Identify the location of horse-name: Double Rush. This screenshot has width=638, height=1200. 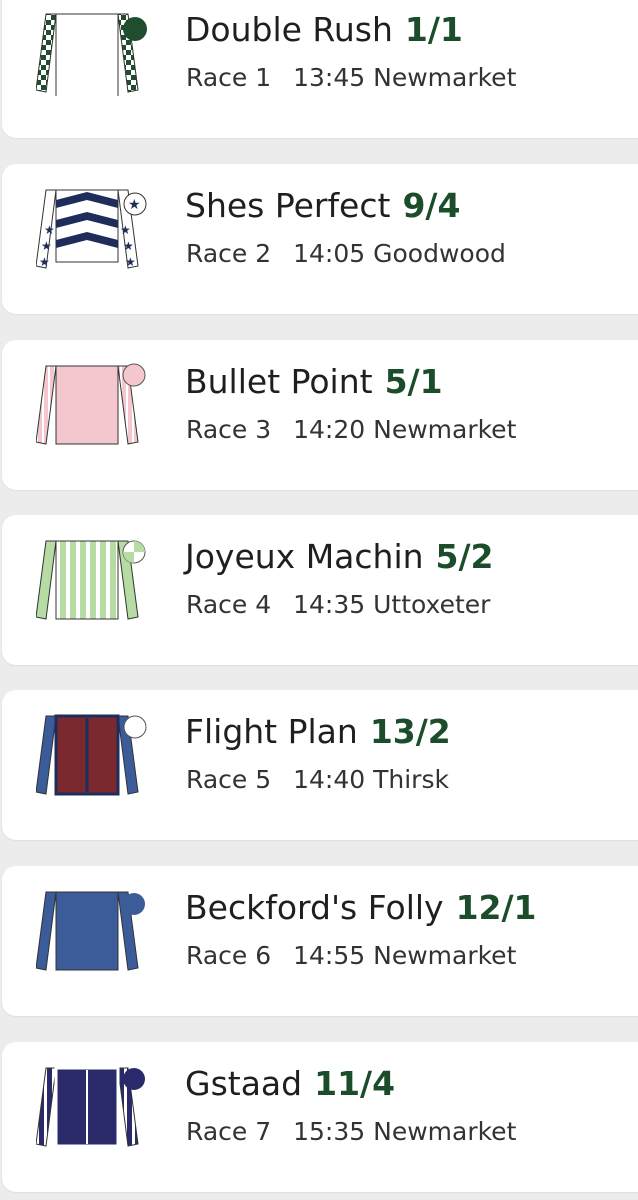
(289, 29).